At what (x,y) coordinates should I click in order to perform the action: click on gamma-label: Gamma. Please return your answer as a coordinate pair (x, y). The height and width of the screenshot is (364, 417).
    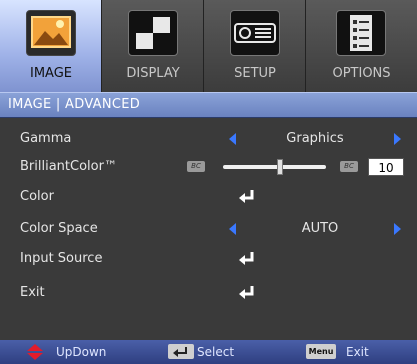
    Looking at the image, I should click on (46, 138).